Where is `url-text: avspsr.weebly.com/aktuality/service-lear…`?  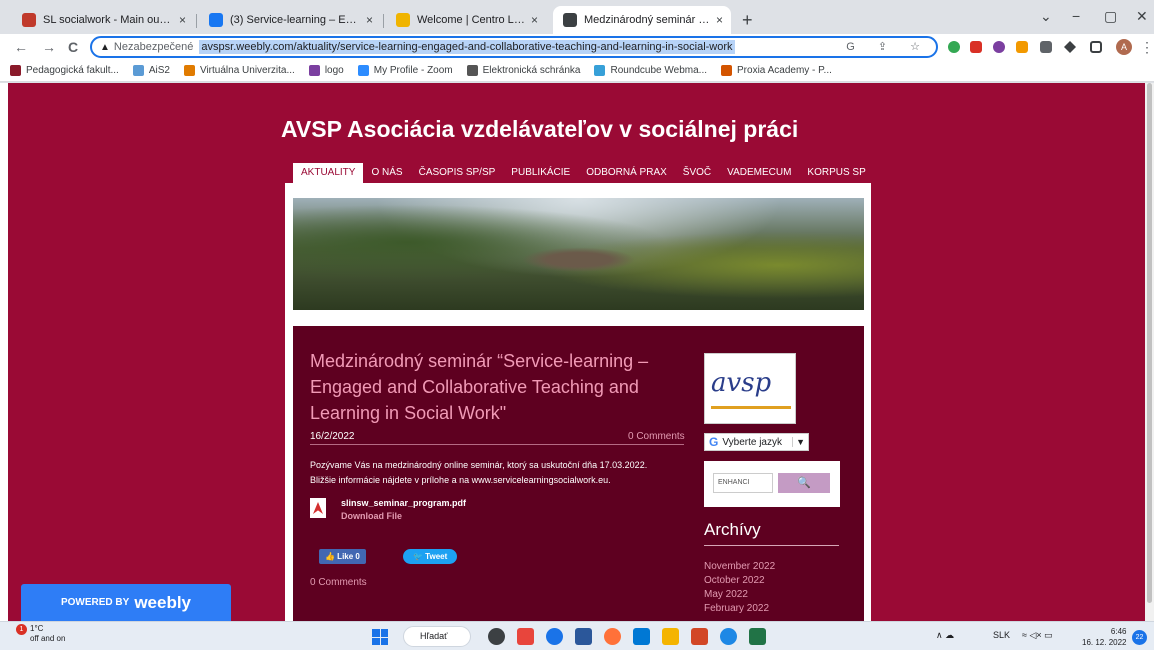 url-text: avspsr.weebly.com/aktuality/service-lear… is located at coordinates (467, 47).